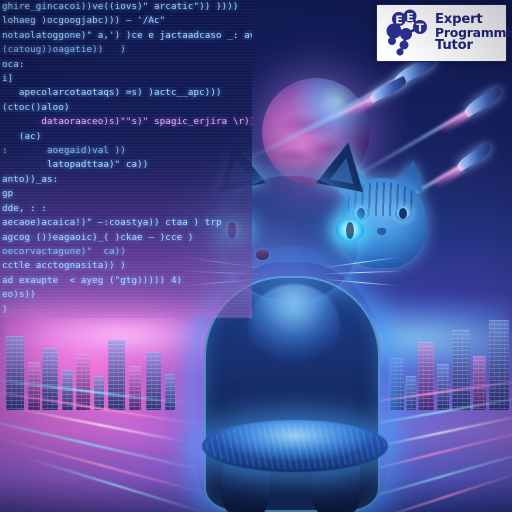 The width and height of the screenshot is (512, 512). Describe the element at coordinates (64, 251) in the screenshot. I see `code-line: oecorvactagune)" ca))` at that location.